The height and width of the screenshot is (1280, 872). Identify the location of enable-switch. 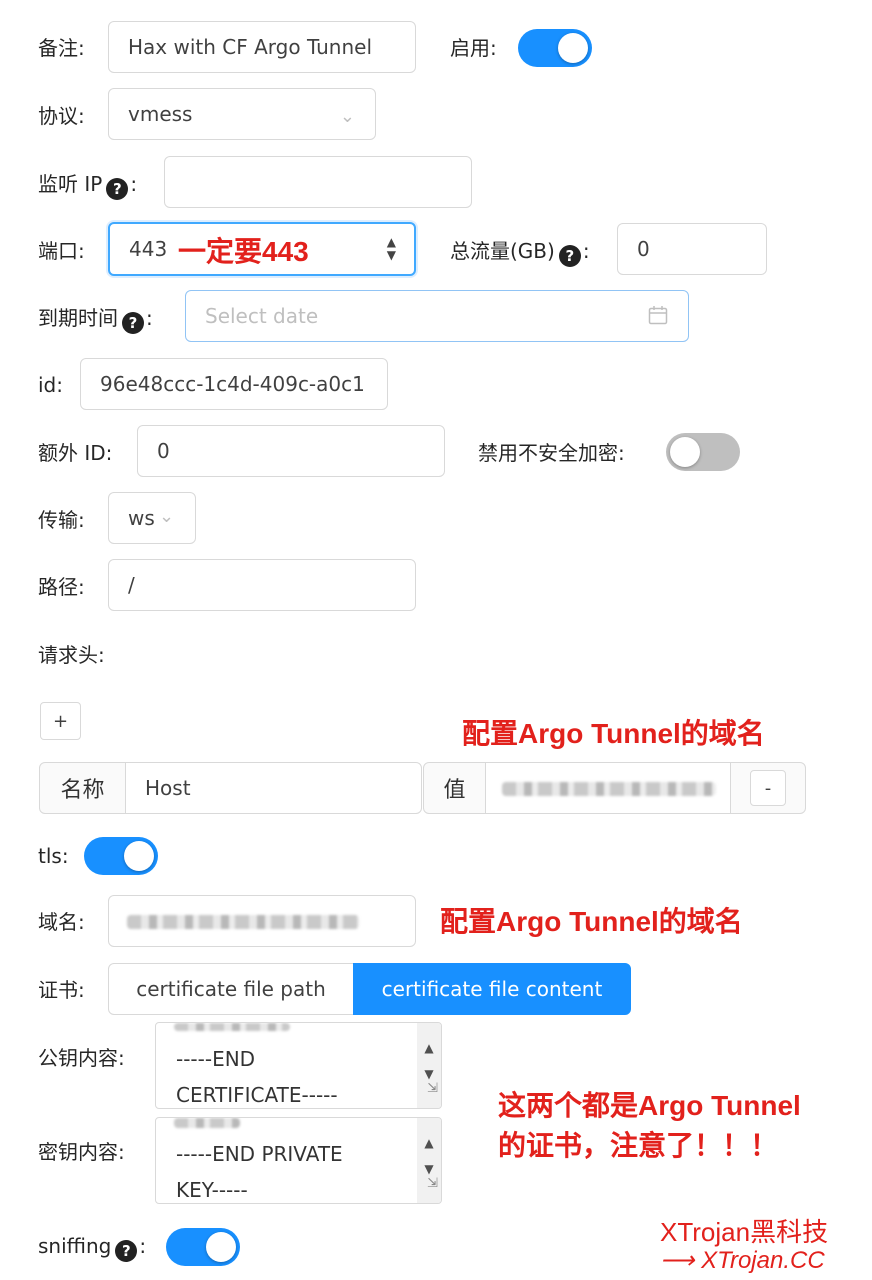
(555, 48).